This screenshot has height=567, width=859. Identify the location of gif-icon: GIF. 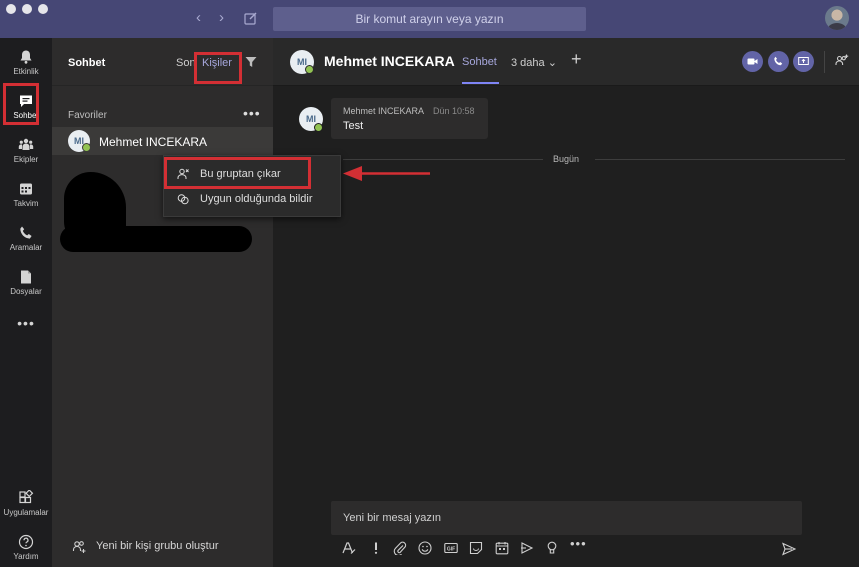
(451, 548).